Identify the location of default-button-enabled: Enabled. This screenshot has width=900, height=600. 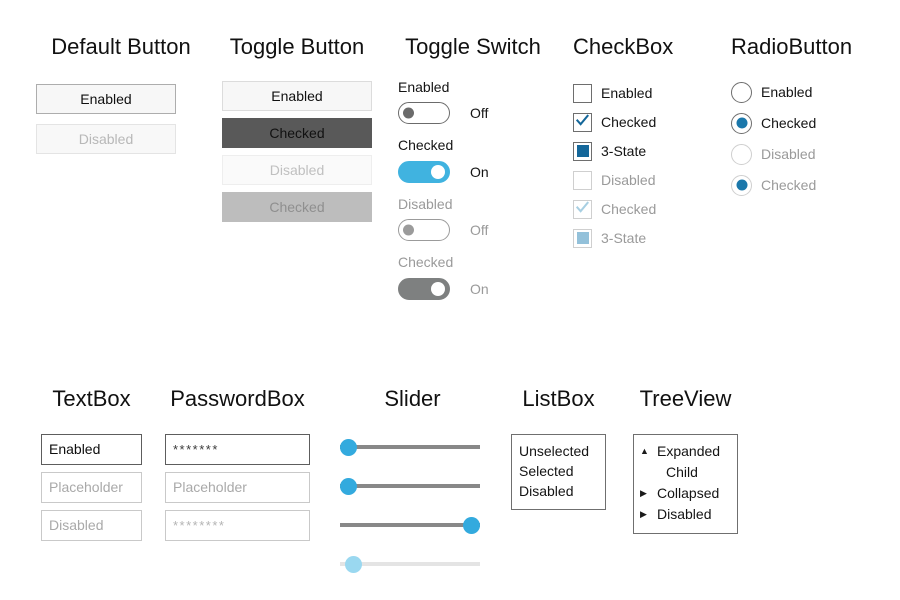
(106, 99).